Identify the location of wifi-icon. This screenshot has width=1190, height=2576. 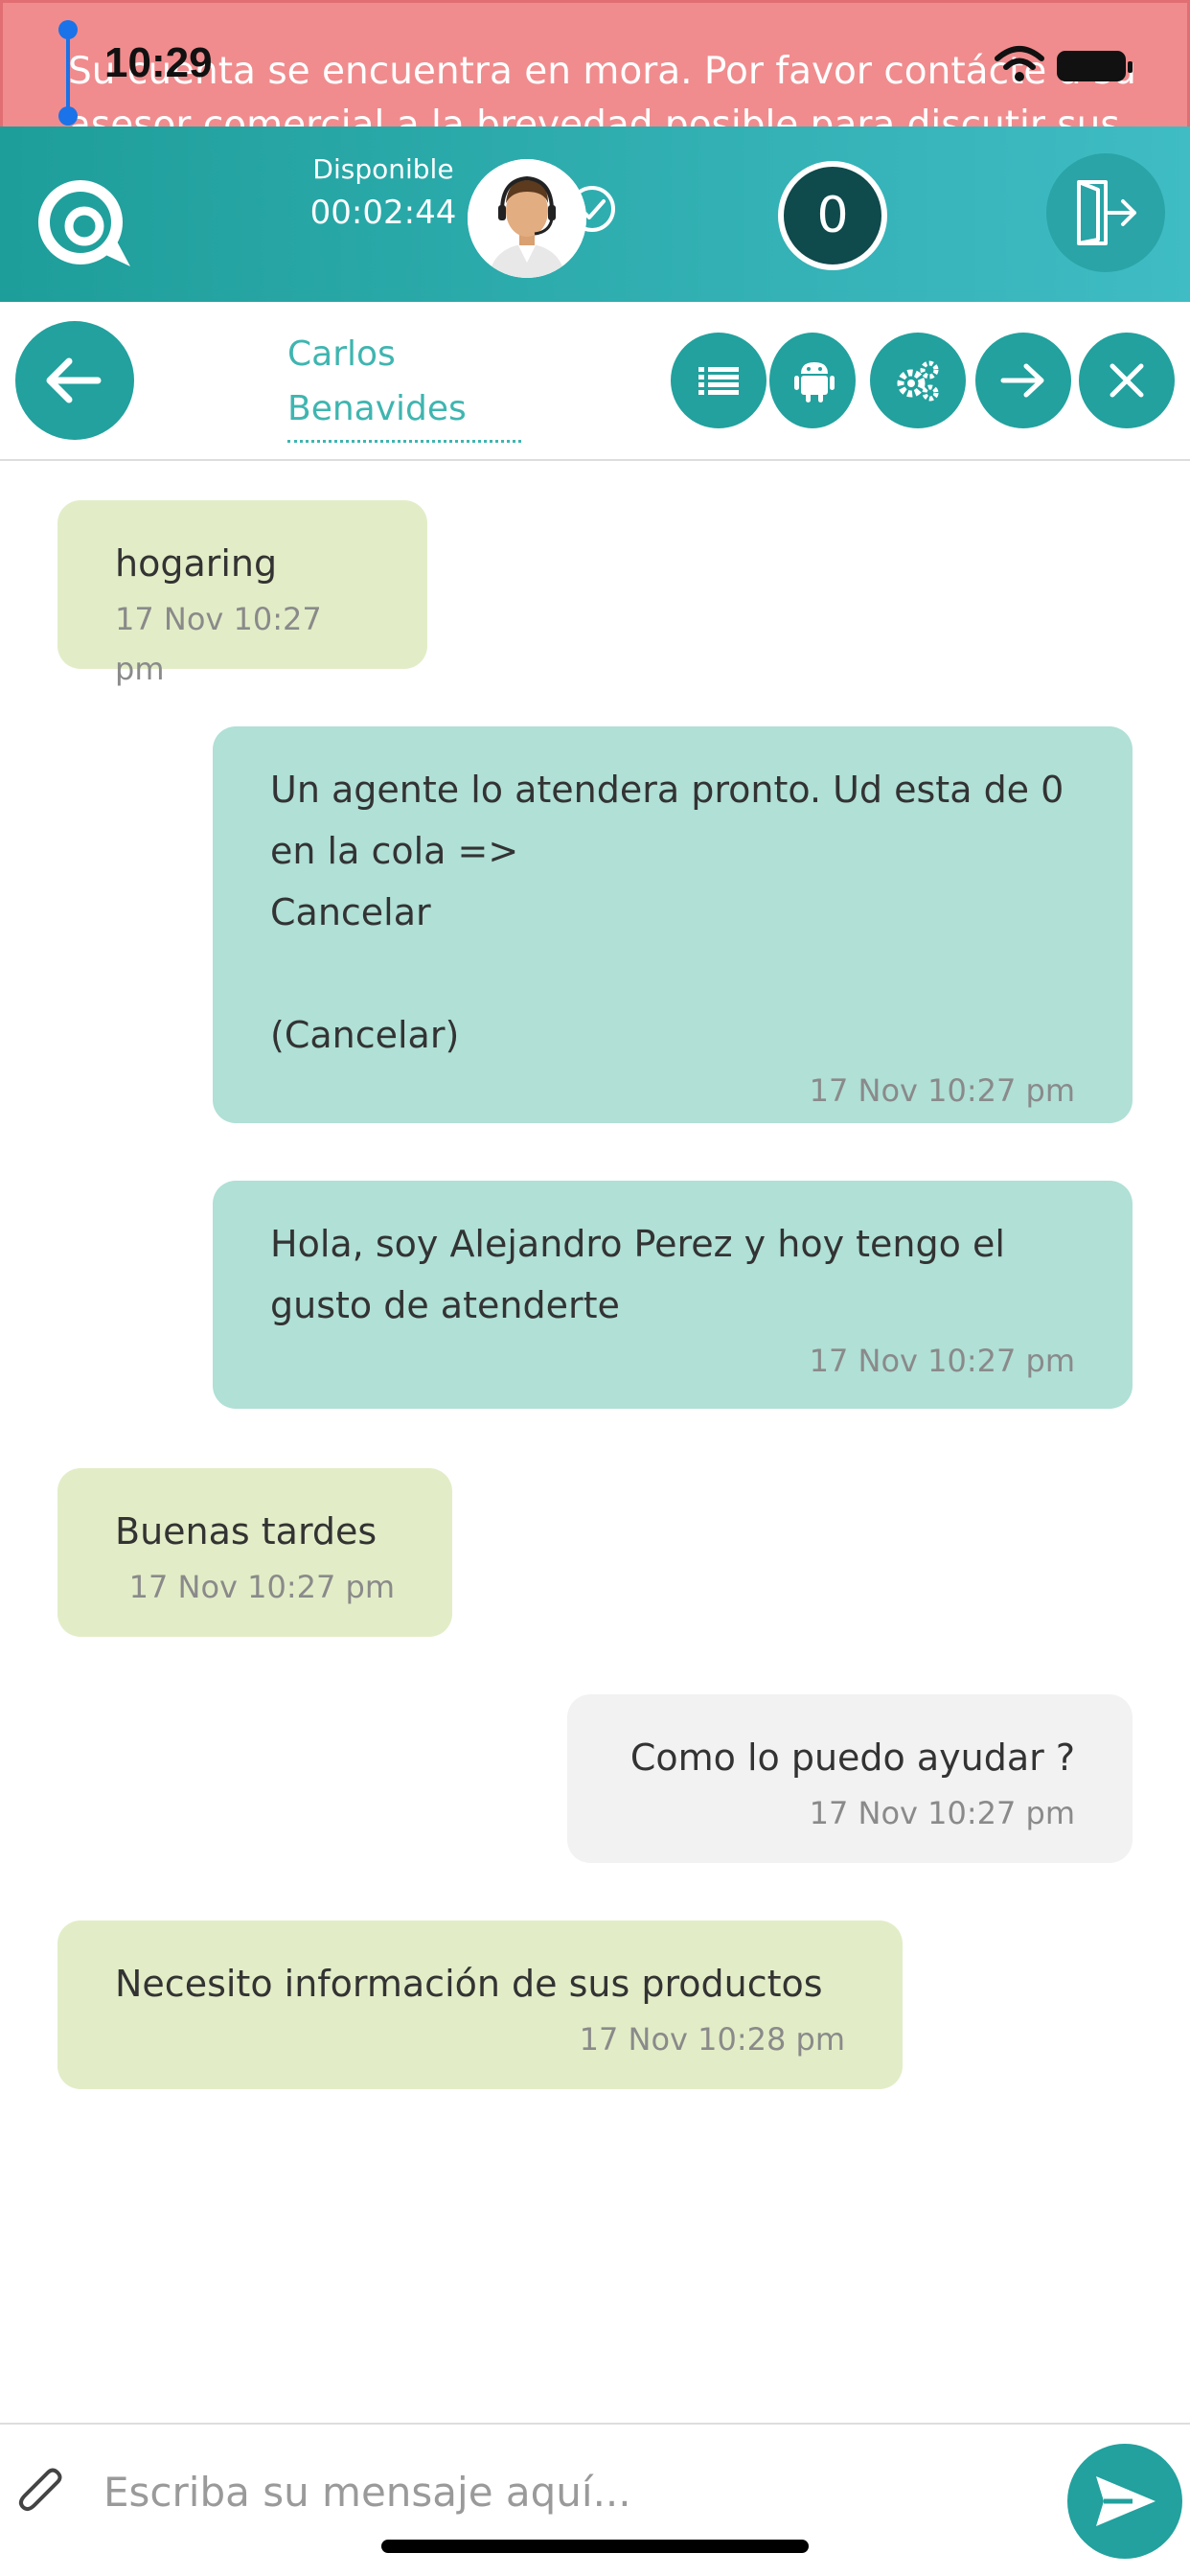
(1019, 63).